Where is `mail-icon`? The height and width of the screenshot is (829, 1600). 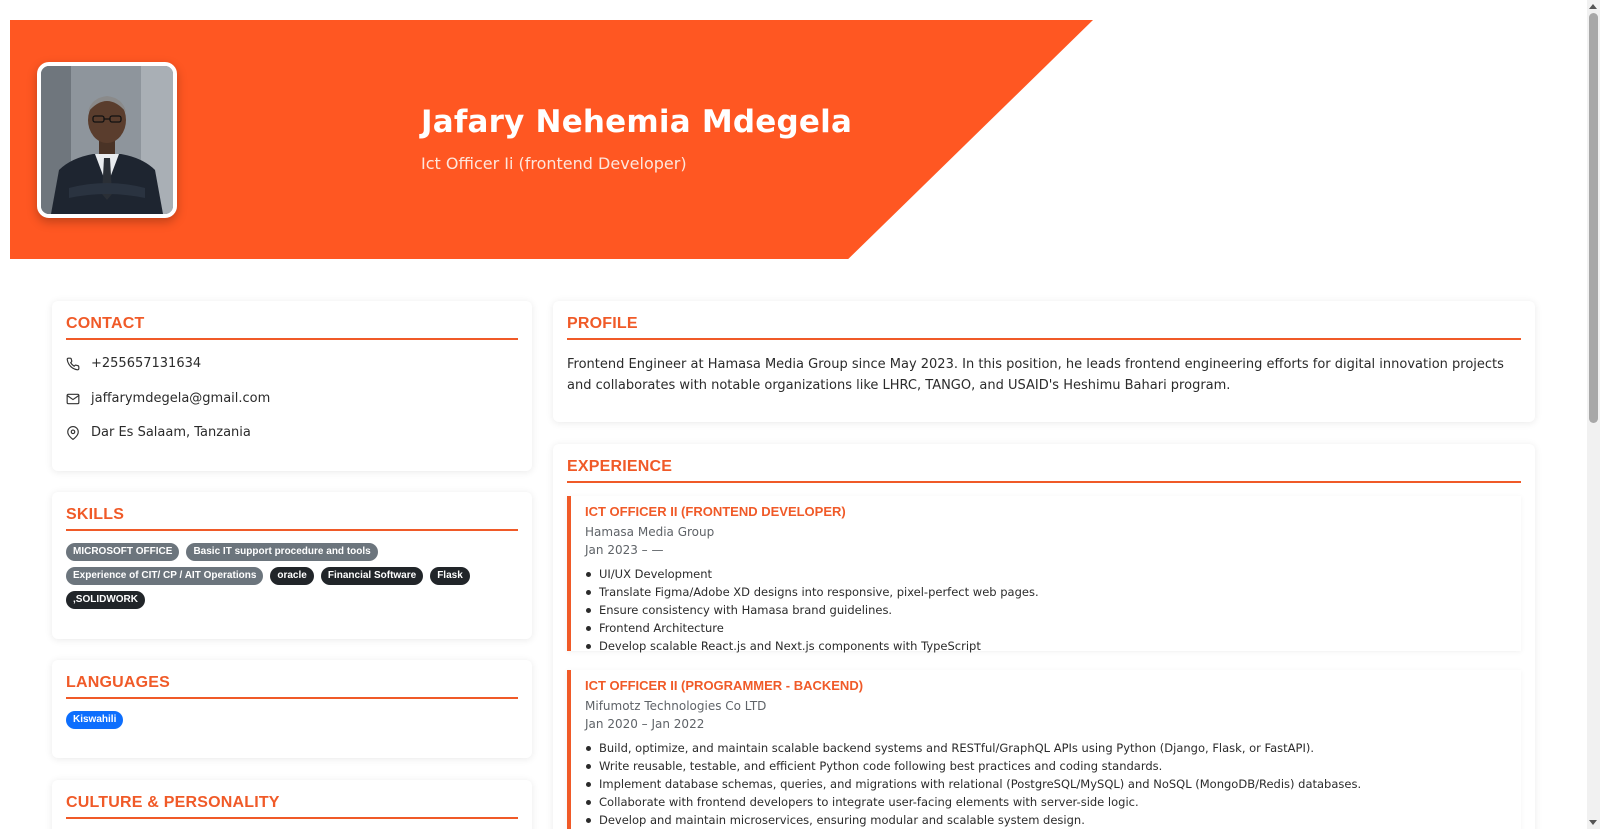 mail-icon is located at coordinates (73, 398).